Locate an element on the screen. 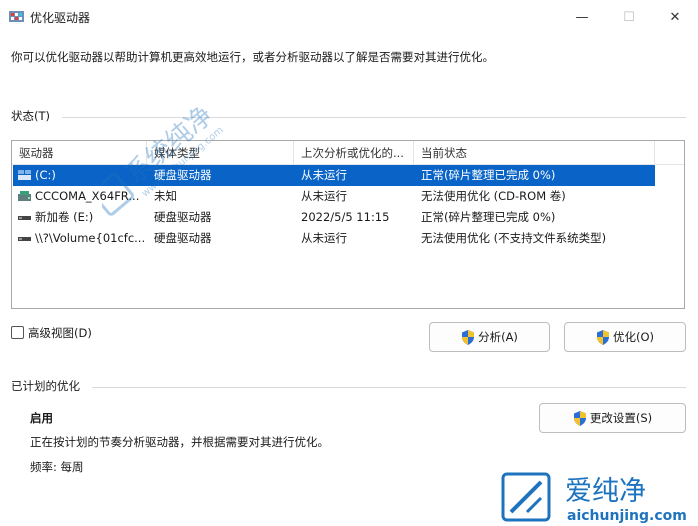 The image size is (698, 526). watermark-corner: 爱纯净 aichunjing.com is located at coordinates (594, 498).